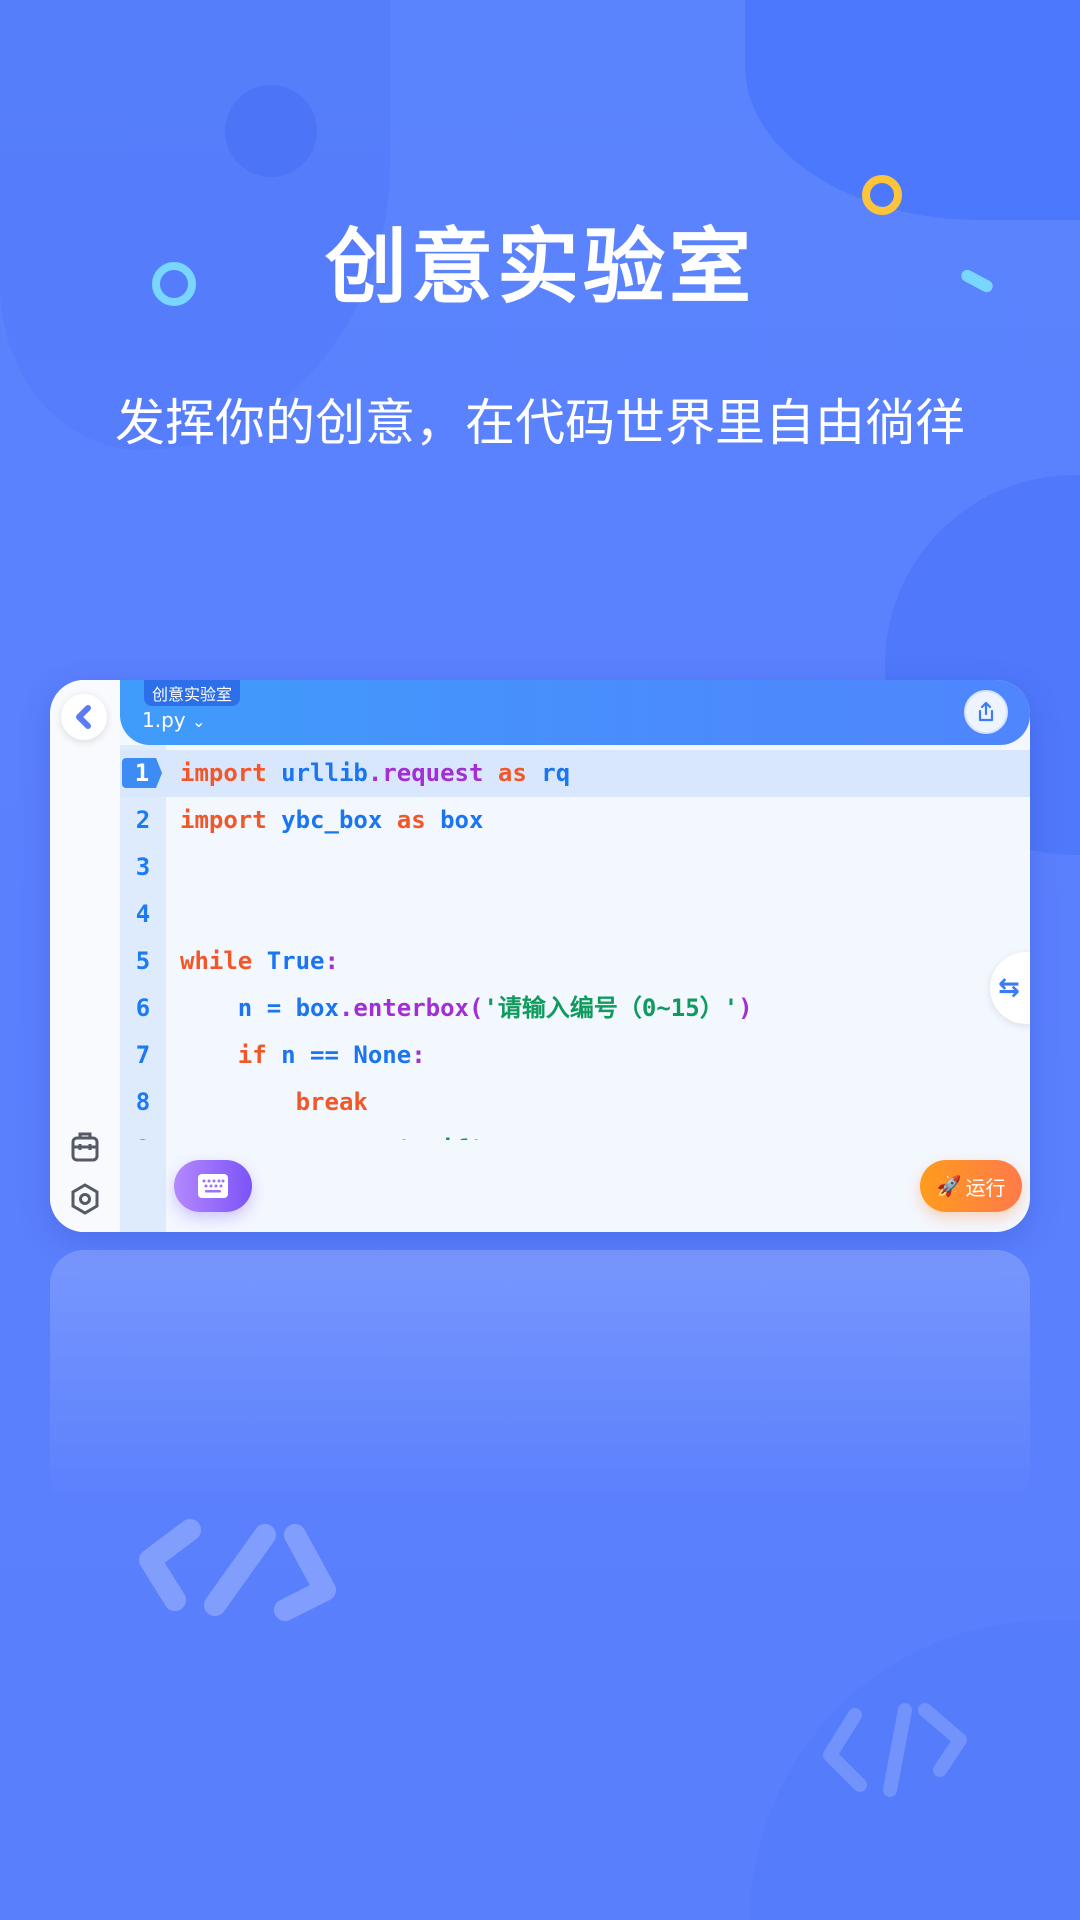 Image resolution: width=1080 pixels, height=1920 pixels. I want to click on file-selector: 1.py ⌄, so click(173, 720).